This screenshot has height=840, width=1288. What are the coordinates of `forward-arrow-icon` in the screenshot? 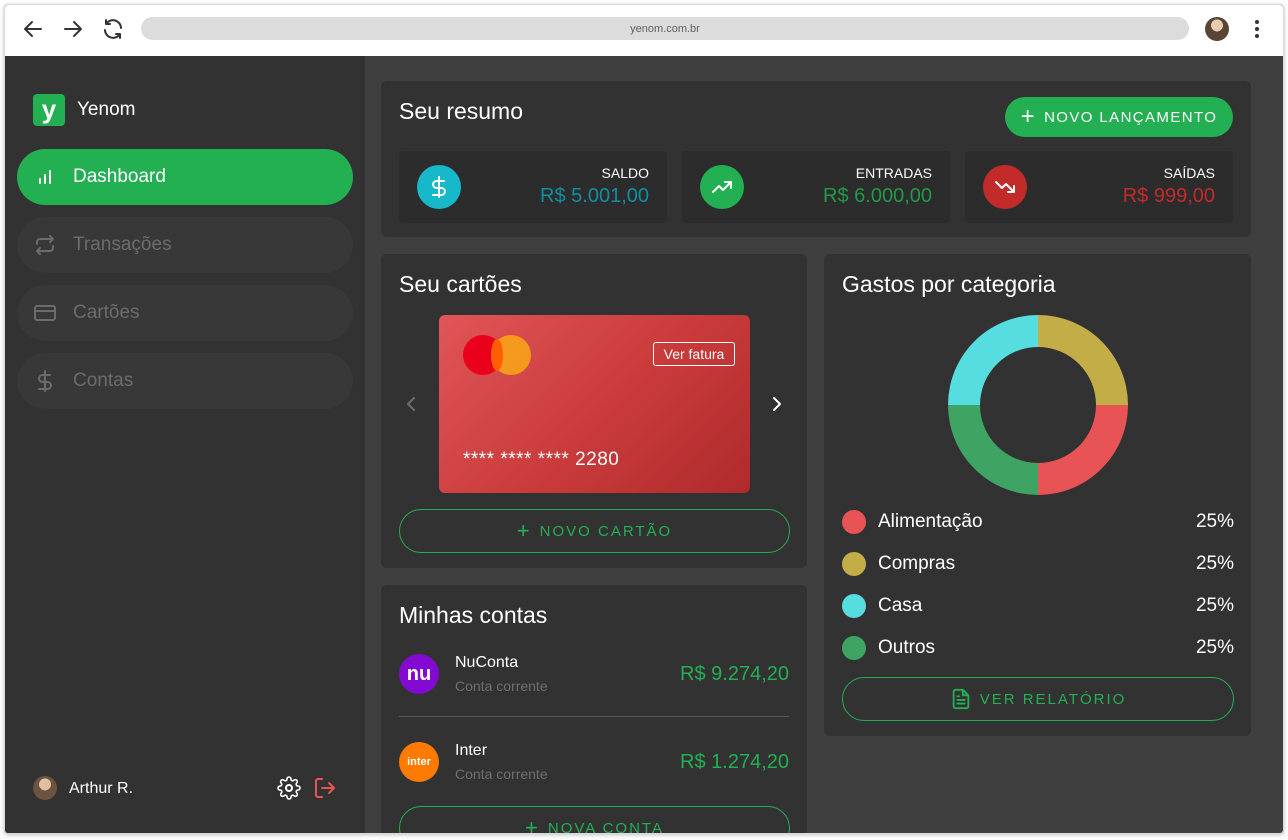 It's located at (73, 29).